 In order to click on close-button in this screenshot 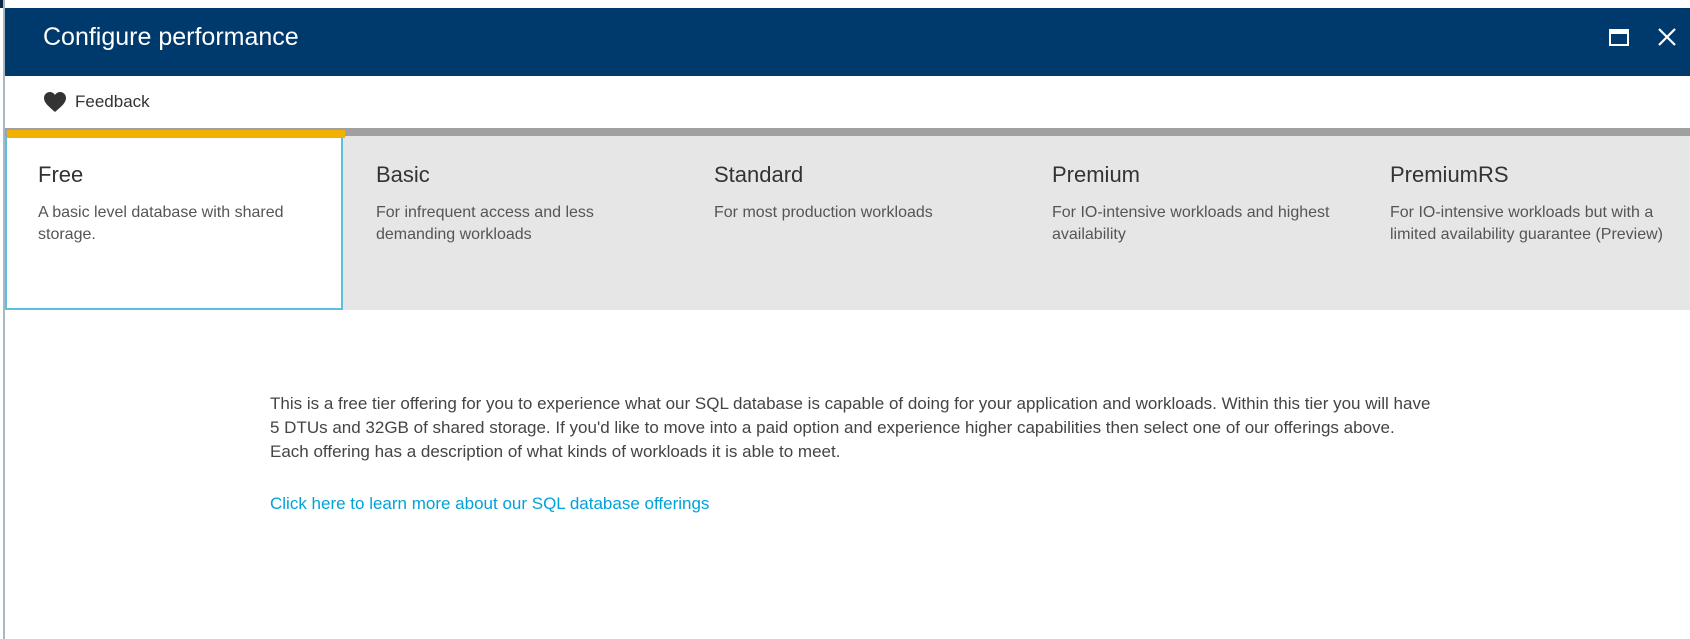, I will do `click(1667, 38)`.